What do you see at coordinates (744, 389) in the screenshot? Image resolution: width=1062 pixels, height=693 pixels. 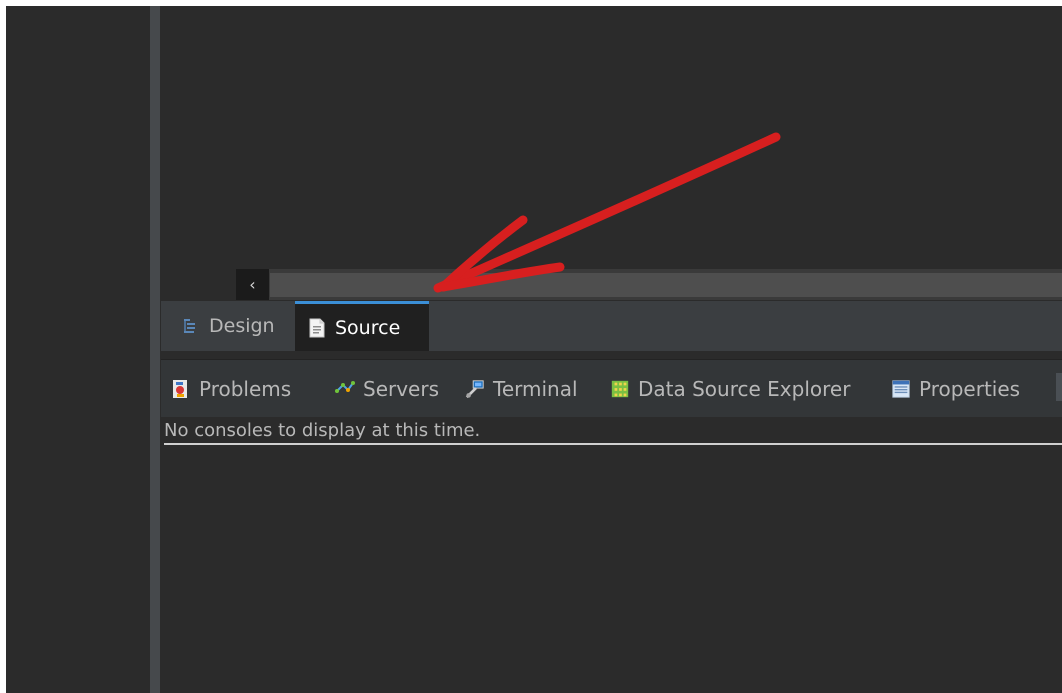 I see `view-tab-data-source-explorer-label: Data Source Explorer` at bounding box center [744, 389].